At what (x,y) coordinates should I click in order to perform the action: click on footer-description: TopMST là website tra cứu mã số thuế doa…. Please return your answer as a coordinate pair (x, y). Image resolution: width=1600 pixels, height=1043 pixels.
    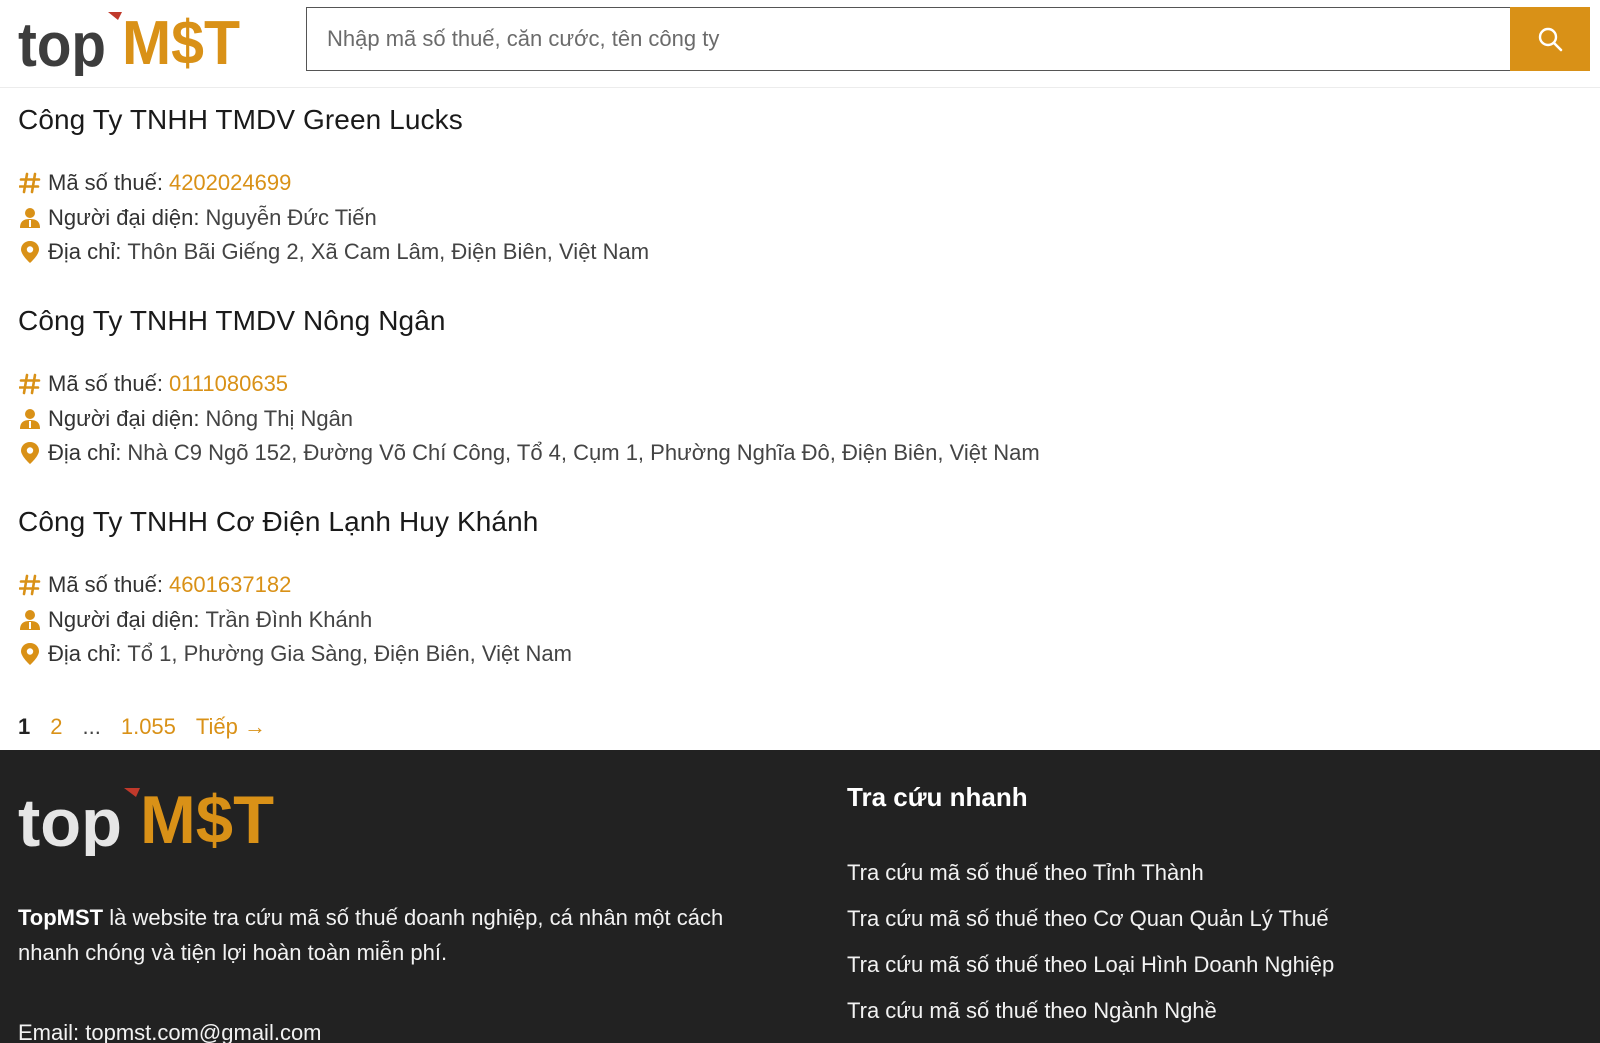
    Looking at the image, I should click on (398, 935).